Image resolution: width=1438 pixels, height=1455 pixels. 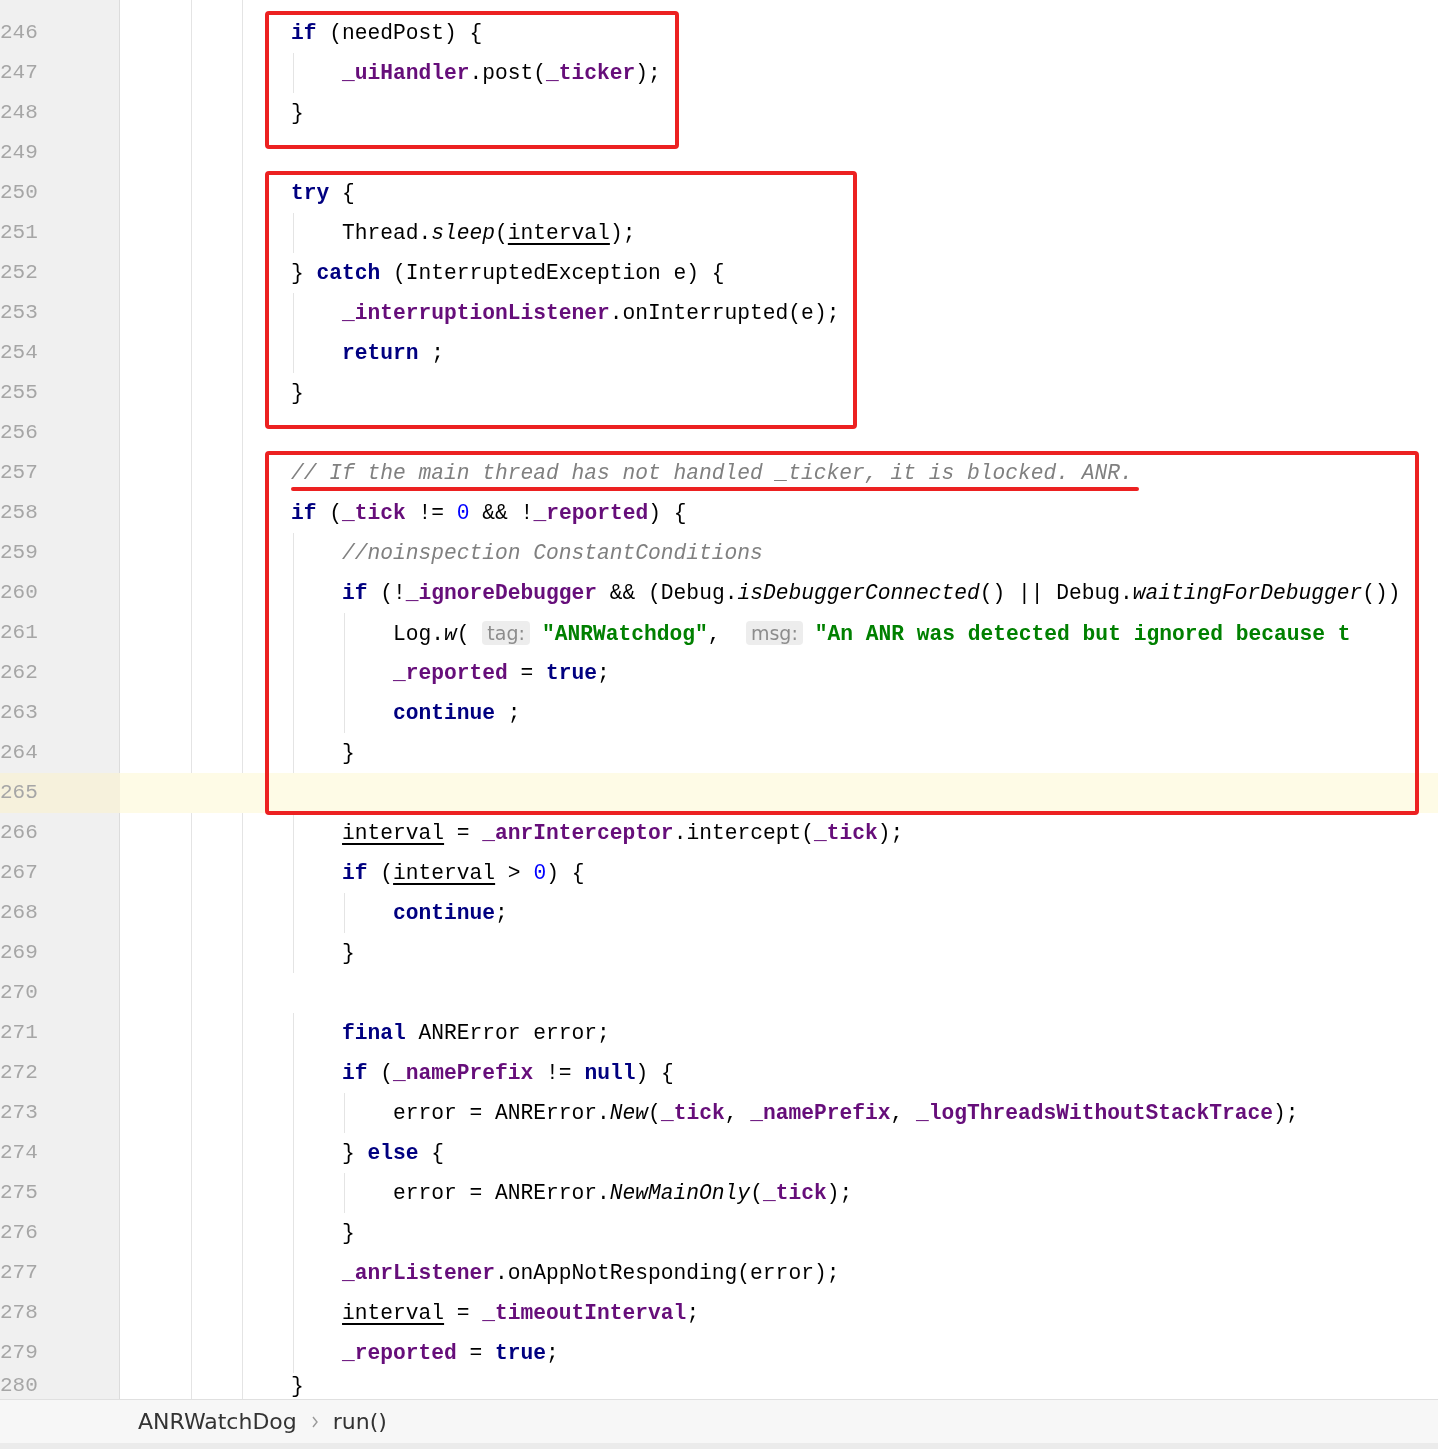 I want to click on line-number: 247, so click(x=19, y=72).